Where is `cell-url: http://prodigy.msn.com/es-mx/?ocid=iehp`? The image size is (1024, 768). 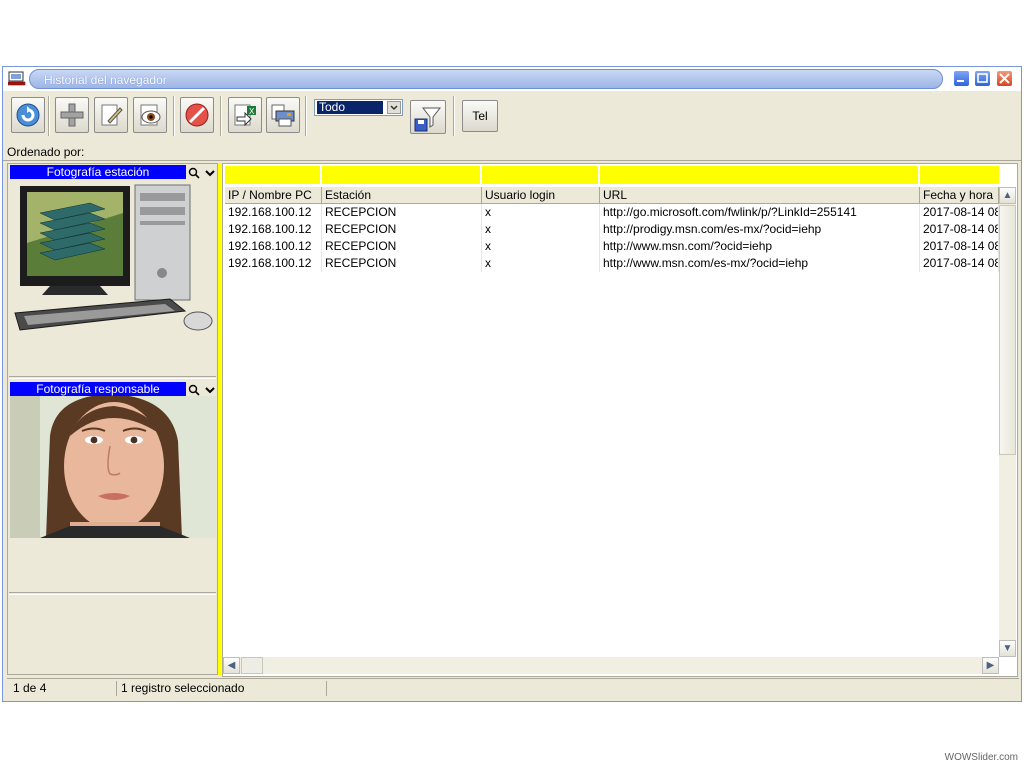 cell-url: http://prodigy.msn.com/es-mx/?ocid=iehp is located at coordinates (760, 229).